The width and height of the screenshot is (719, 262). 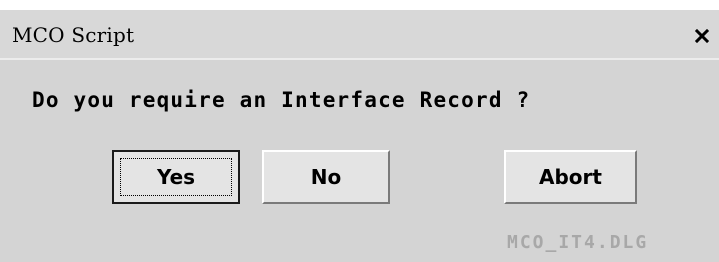 I want to click on close-button, so click(x=702, y=36).